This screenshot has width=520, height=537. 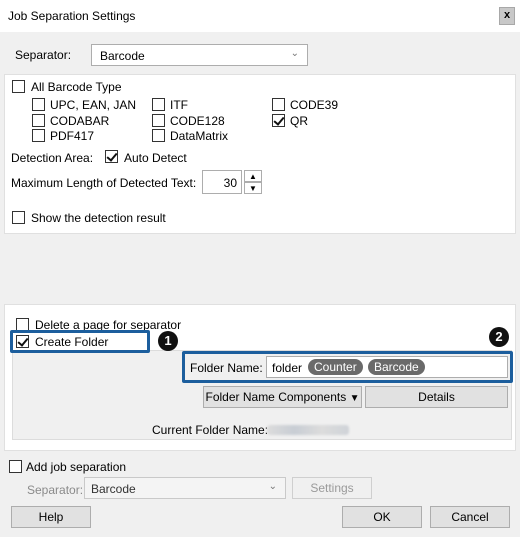 I want to click on callout-badge-1: 1, so click(x=168, y=341).